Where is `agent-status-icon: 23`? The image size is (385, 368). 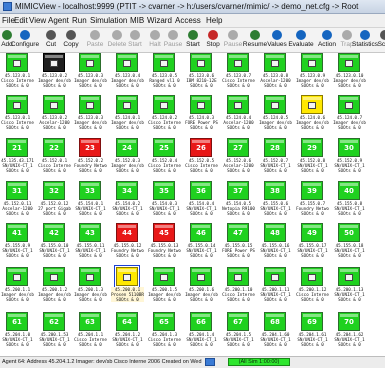
agent-status-icon: 23 is located at coordinates (90, 147).